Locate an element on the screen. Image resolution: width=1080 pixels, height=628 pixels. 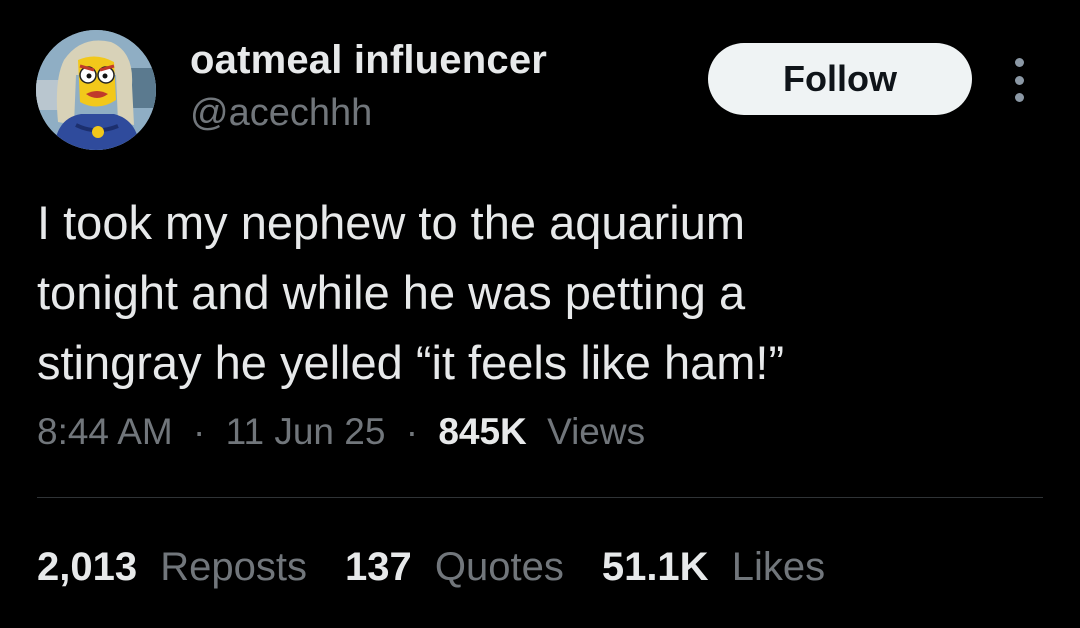
reposts-stat: 2,013 Reposts is located at coordinates (172, 567).